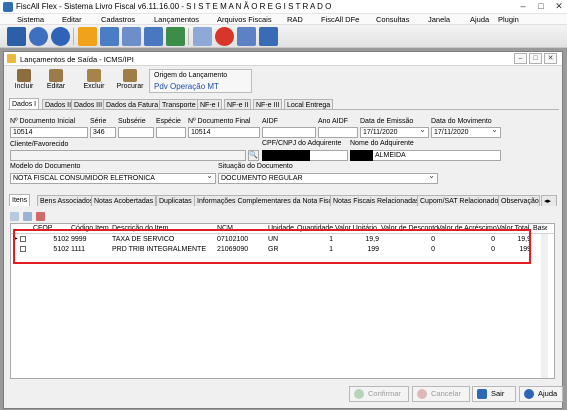  I want to click on sair-label: Sair, so click(498, 393).